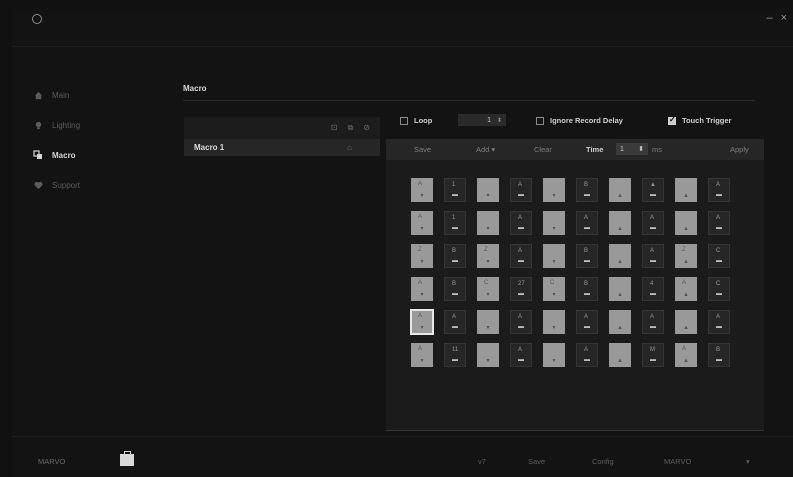 The image size is (793, 477). I want to click on macro-event-key: 4 ▬, so click(653, 289).